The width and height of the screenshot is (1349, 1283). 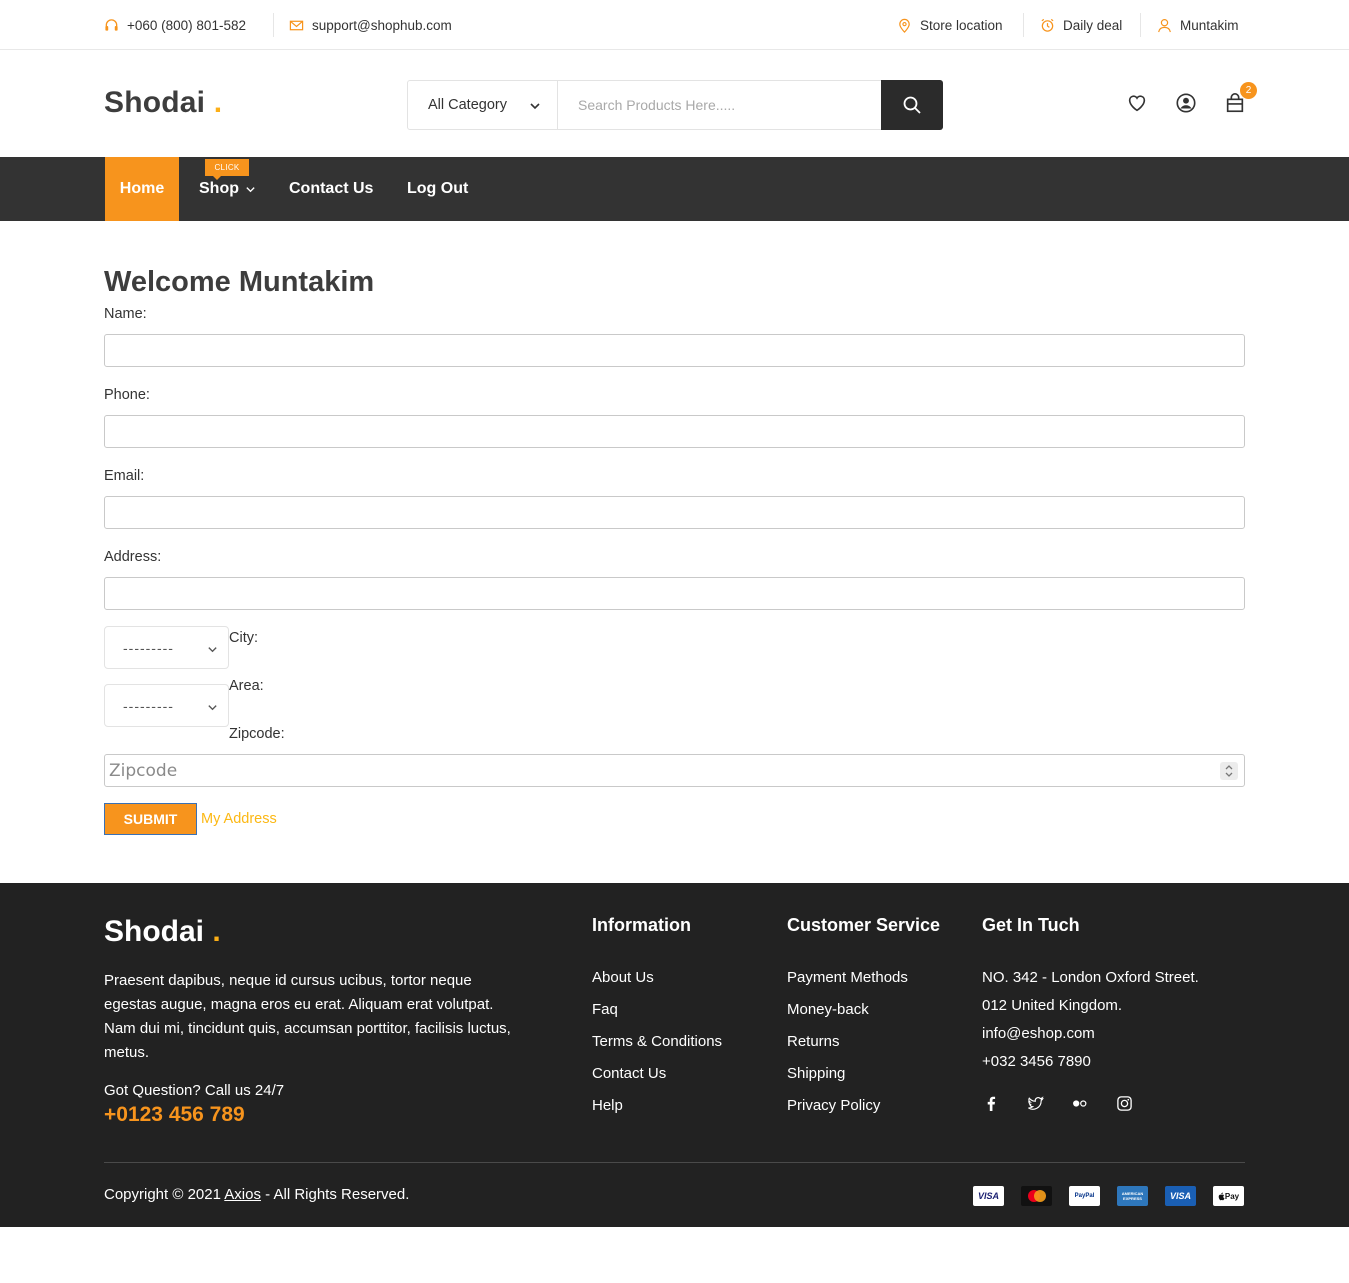 I want to click on support-email-text: support@shophub.com, so click(x=382, y=25).